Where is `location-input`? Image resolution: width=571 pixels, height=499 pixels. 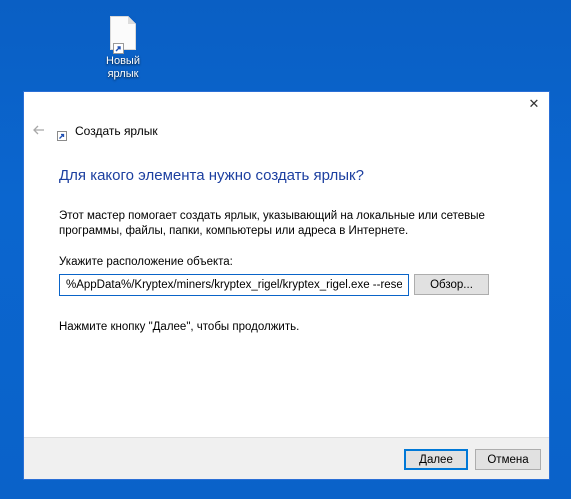
location-input is located at coordinates (234, 285).